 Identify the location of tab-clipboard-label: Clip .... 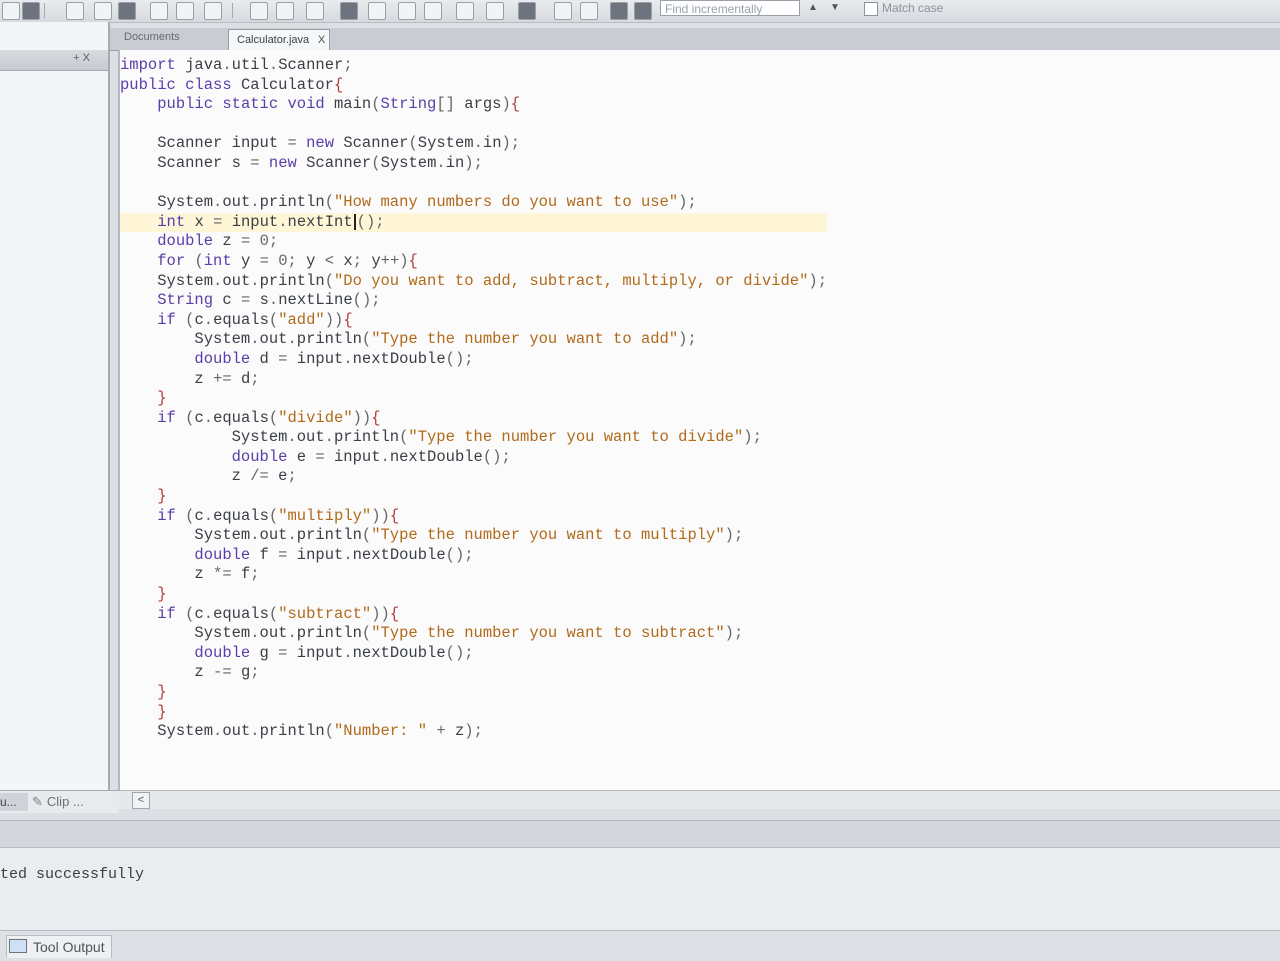
(65, 801).